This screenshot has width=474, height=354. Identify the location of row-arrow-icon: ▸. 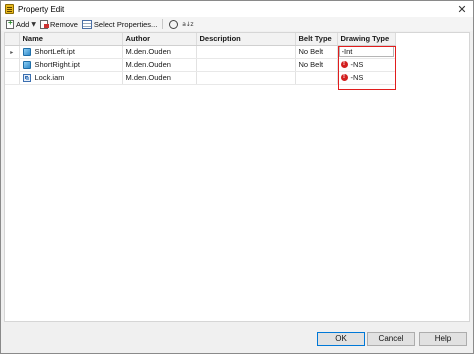
(12, 52).